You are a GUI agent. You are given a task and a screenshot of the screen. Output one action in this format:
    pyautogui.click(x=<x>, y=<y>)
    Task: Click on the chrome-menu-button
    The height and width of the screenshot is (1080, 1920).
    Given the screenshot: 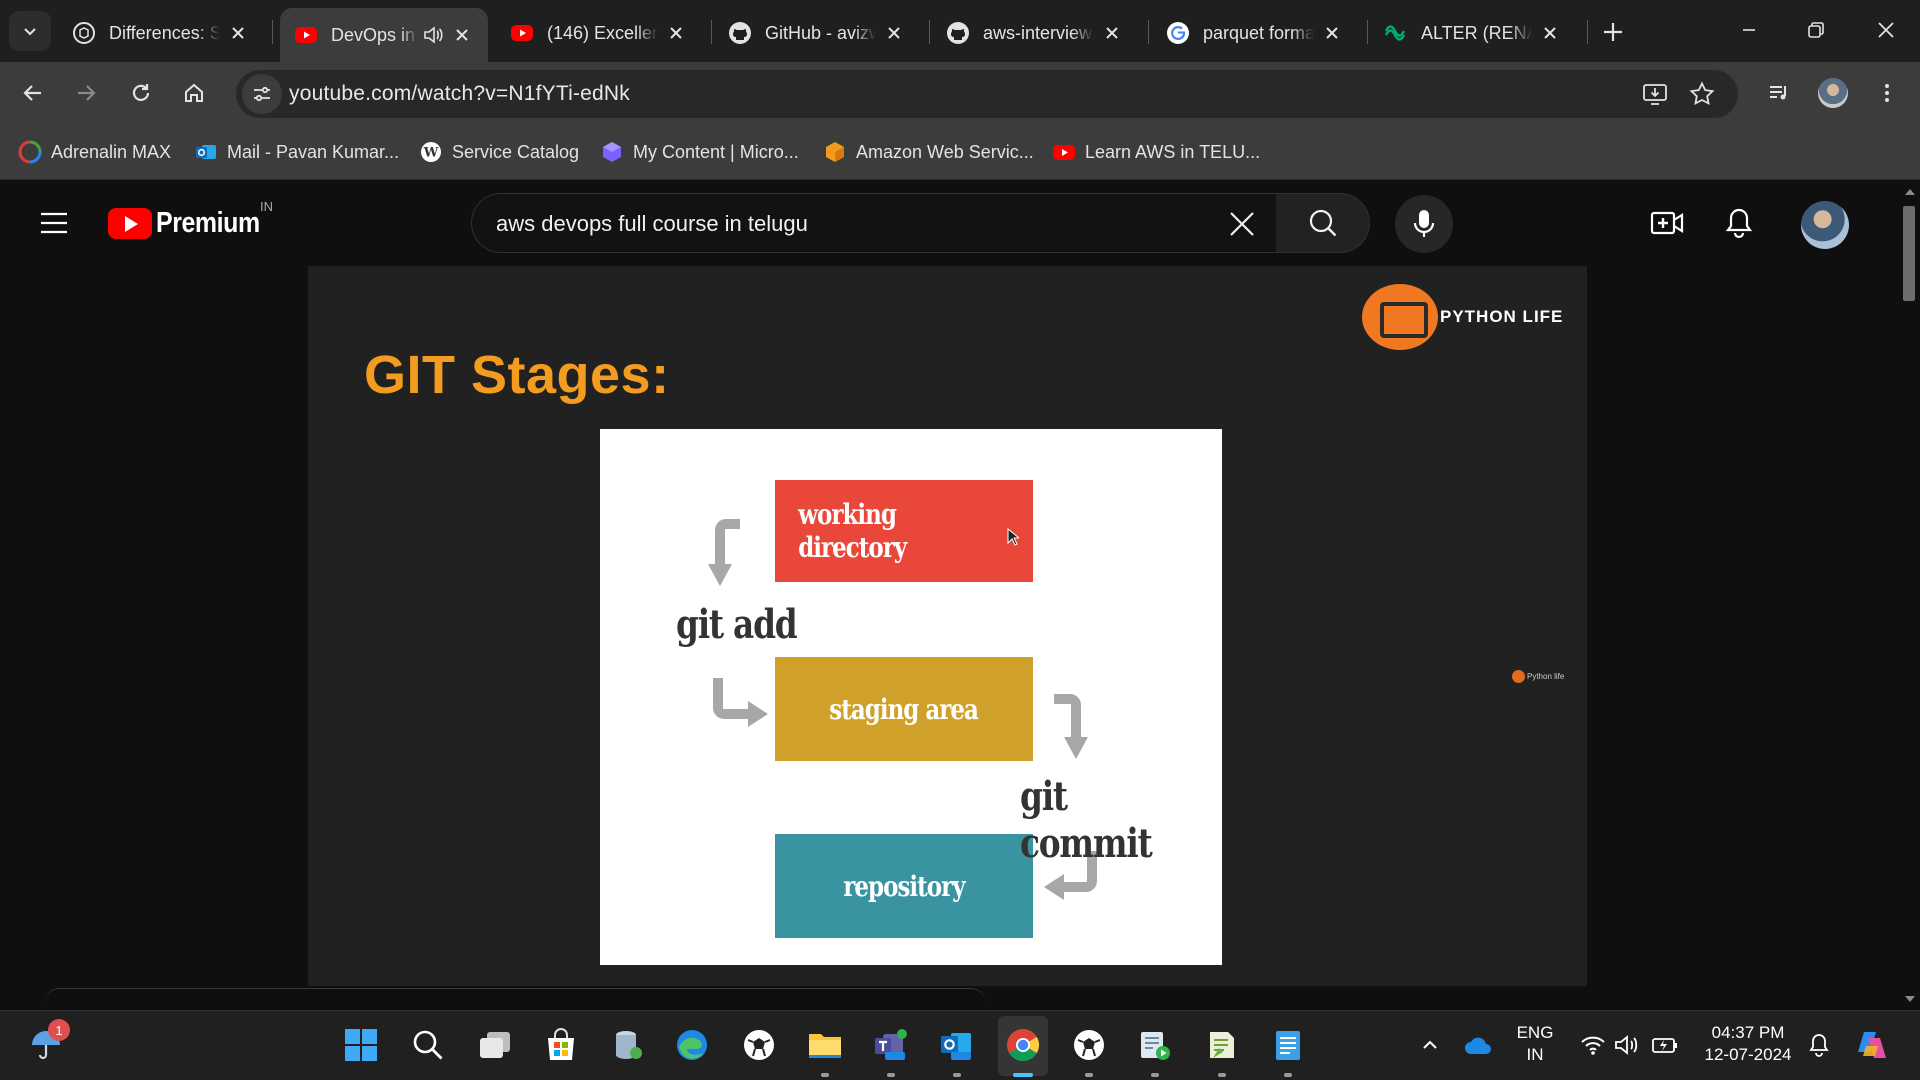 What is the action you would take?
    pyautogui.click(x=1887, y=93)
    